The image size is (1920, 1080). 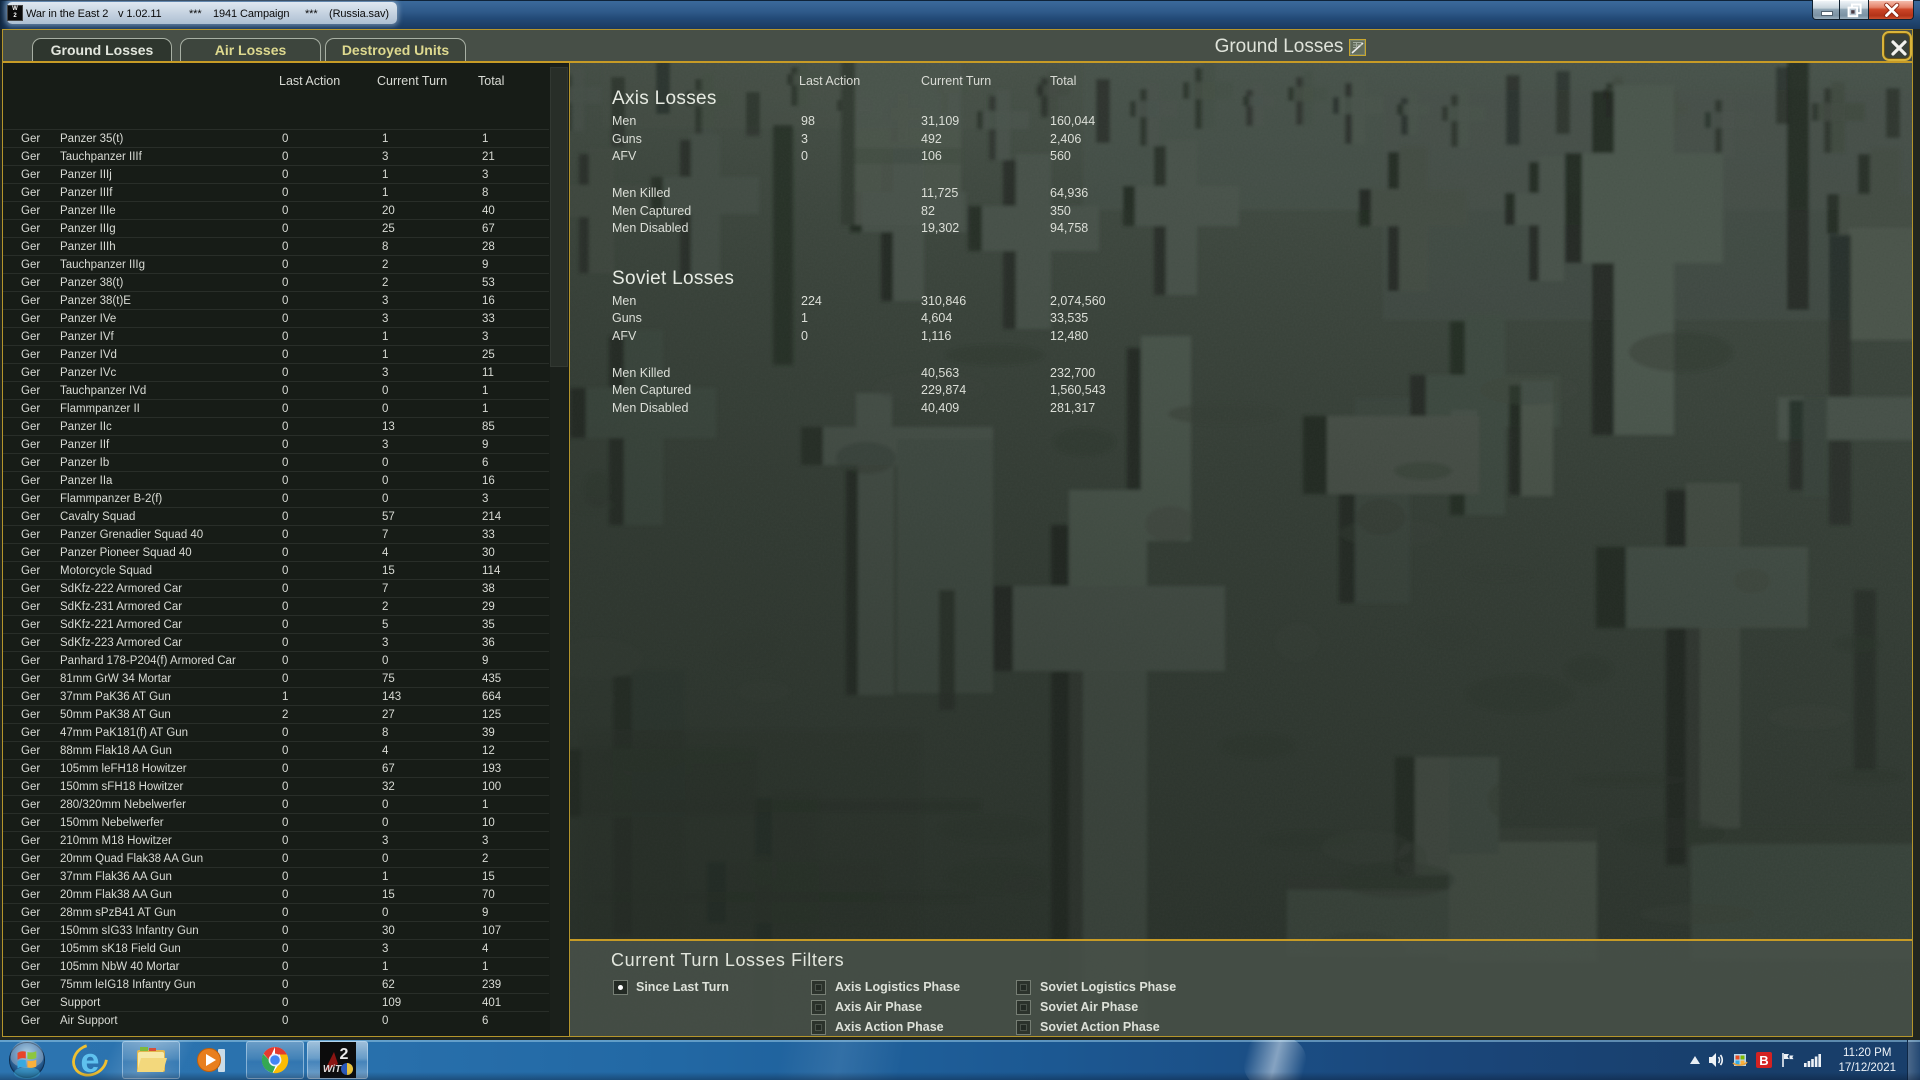 What do you see at coordinates (1763, 1060) in the screenshot?
I see `svg-text: B` at bounding box center [1763, 1060].